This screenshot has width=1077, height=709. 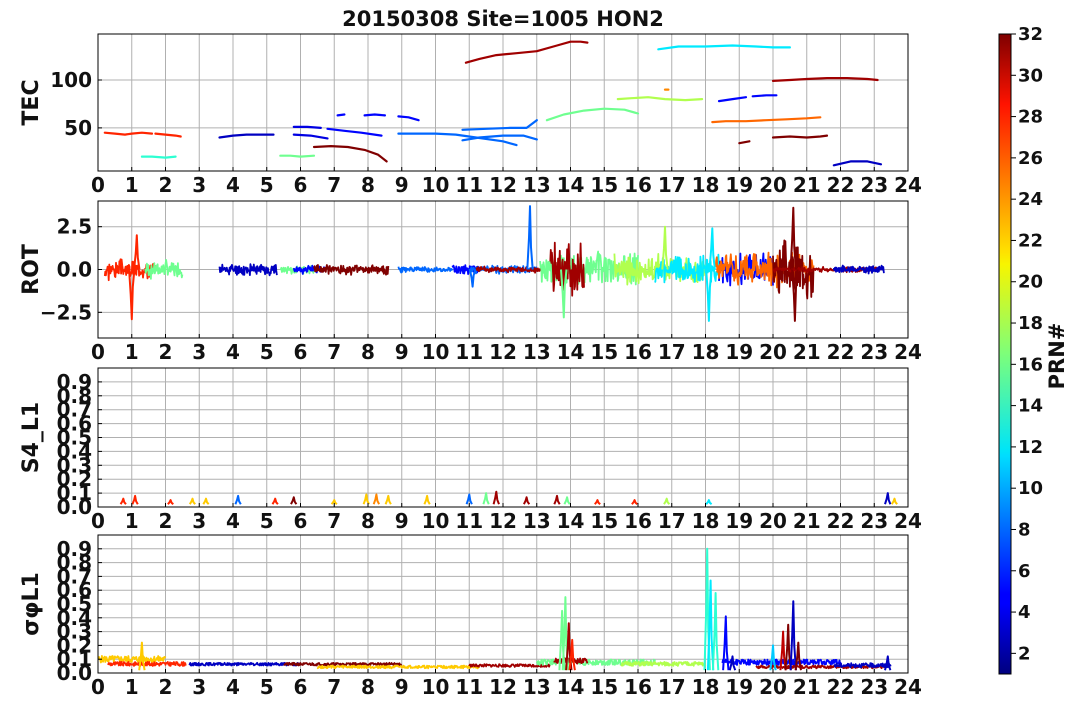 What do you see at coordinates (495, 609) in the screenshot?
I see `series-sigma` at bounding box center [495, 609].